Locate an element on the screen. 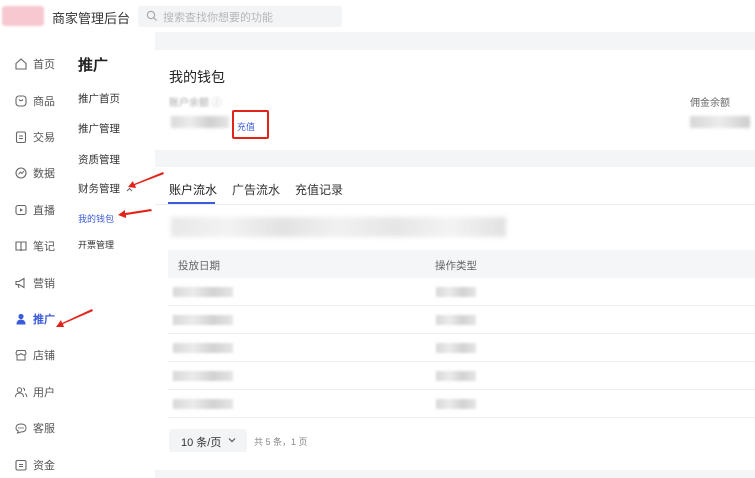 The height and width of the screenshot is (478, 755). nav-item-users: 用户 is located at coordinates (34, 392).